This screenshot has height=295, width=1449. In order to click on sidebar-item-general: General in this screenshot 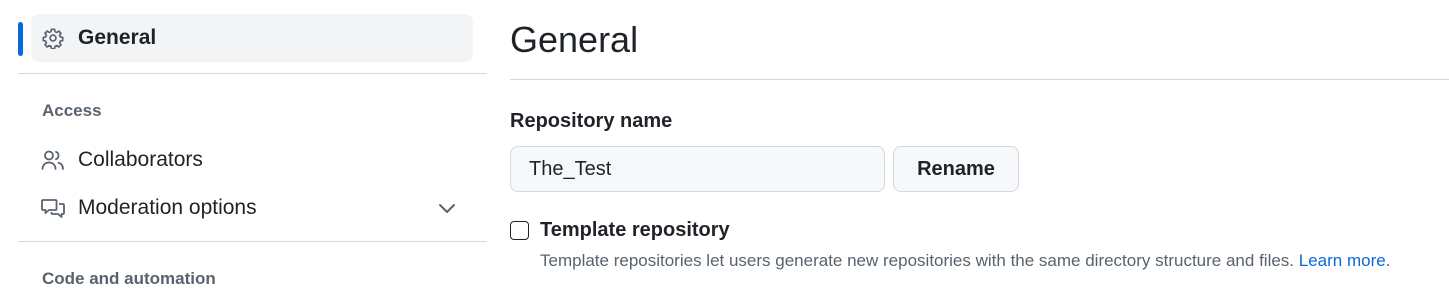, I will do `click(252, 38)`.